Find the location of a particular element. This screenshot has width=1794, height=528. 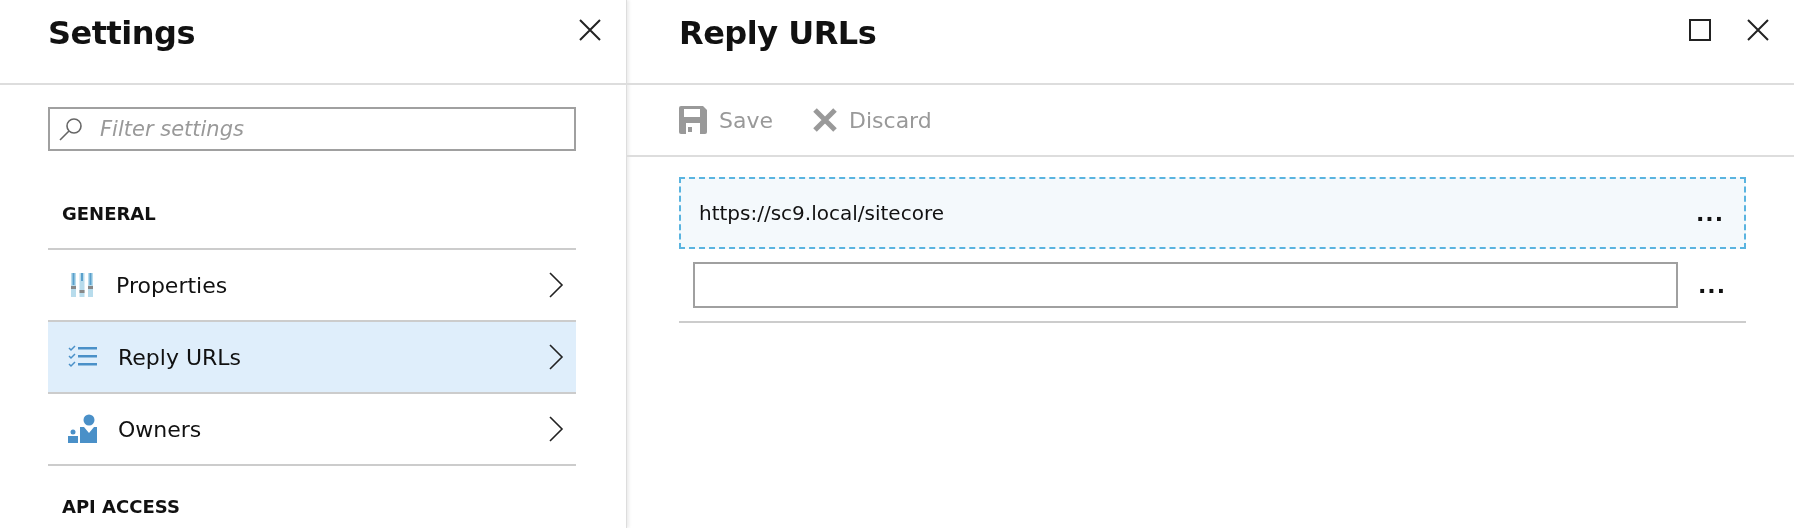

url-text: https://sc9.local/sitecore is located at coordinates (821, 213).